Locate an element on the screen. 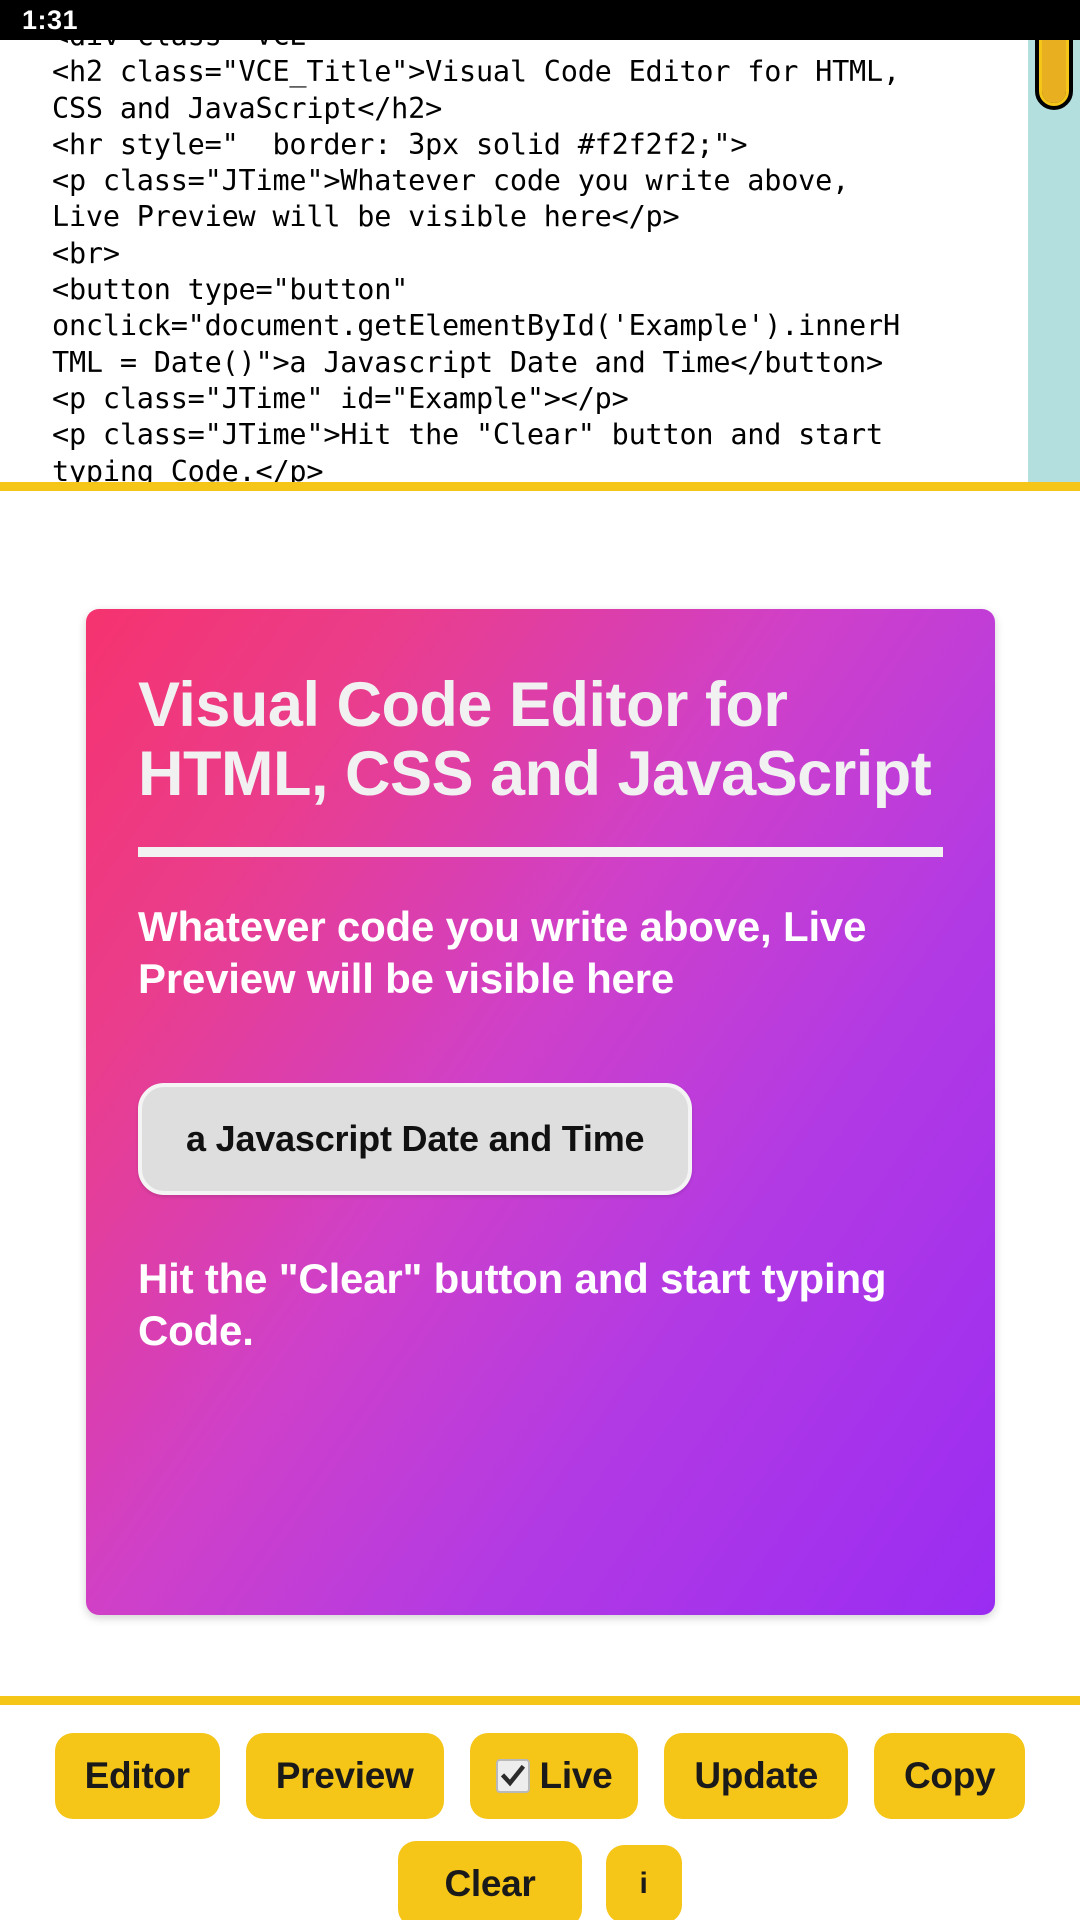  editor-scrollbar-thumb is located at coordinates (1054, 75).